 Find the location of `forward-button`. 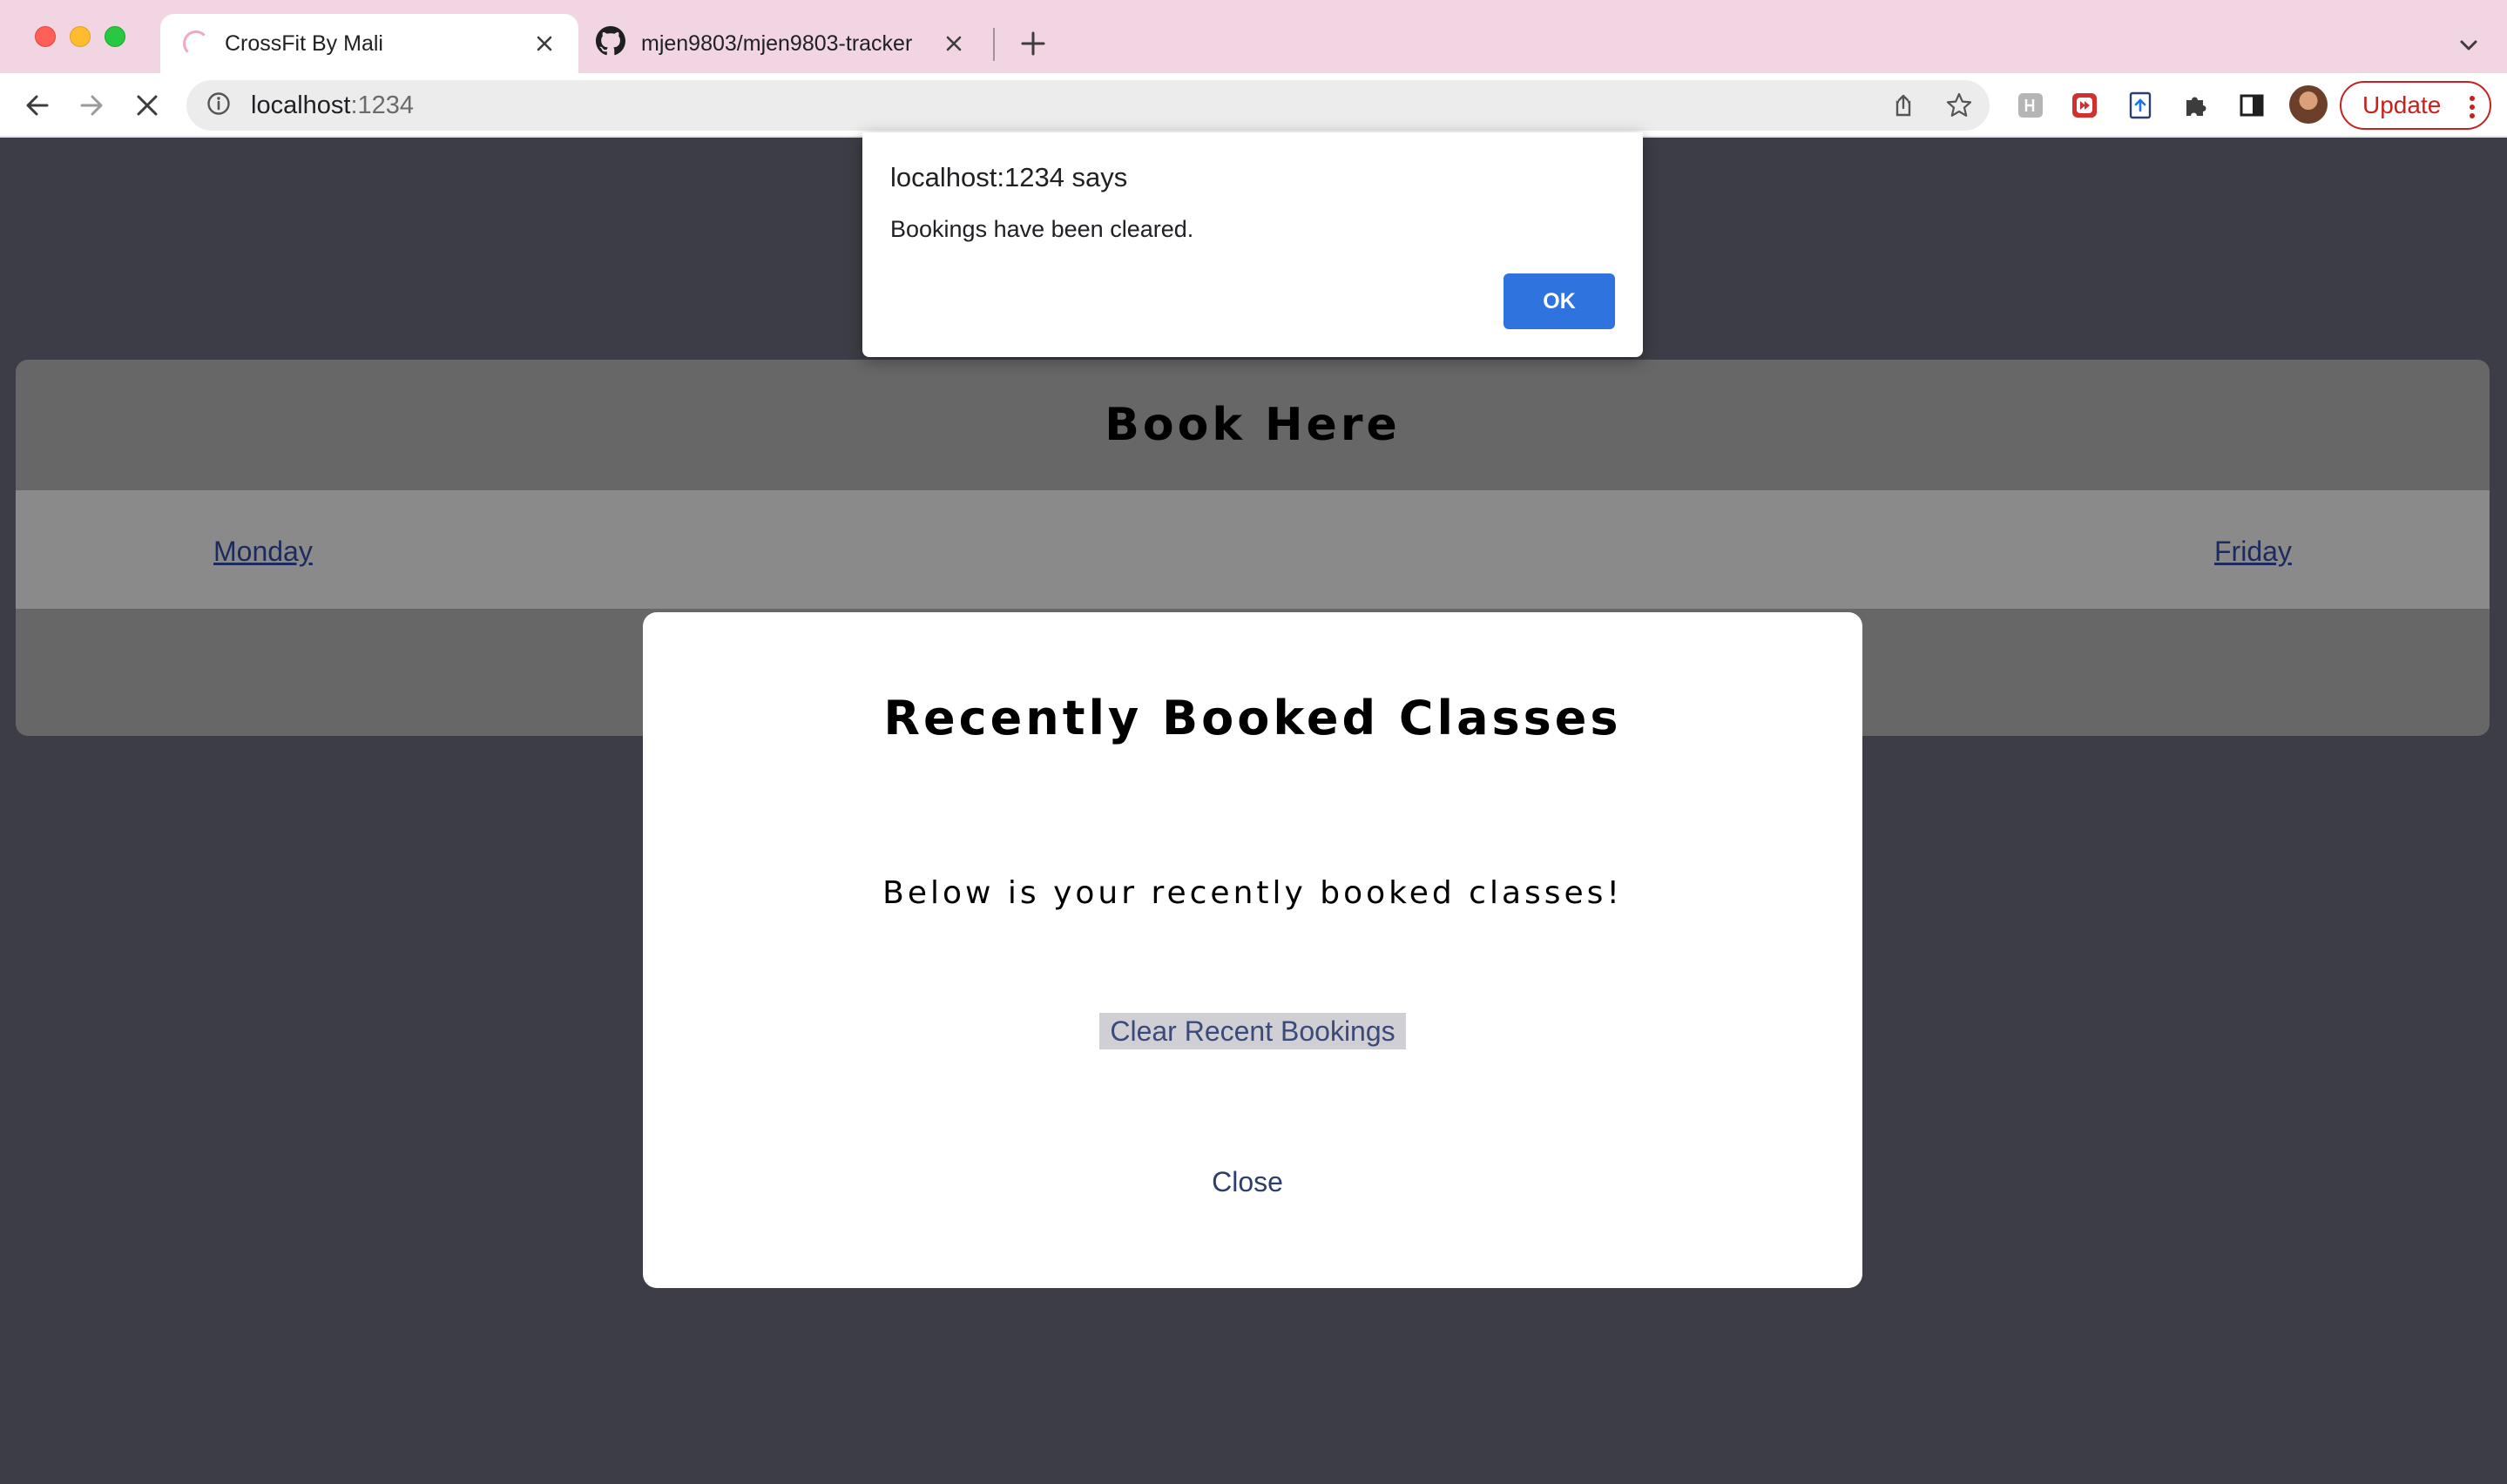

forward-button is located at coordinates (91, 105).